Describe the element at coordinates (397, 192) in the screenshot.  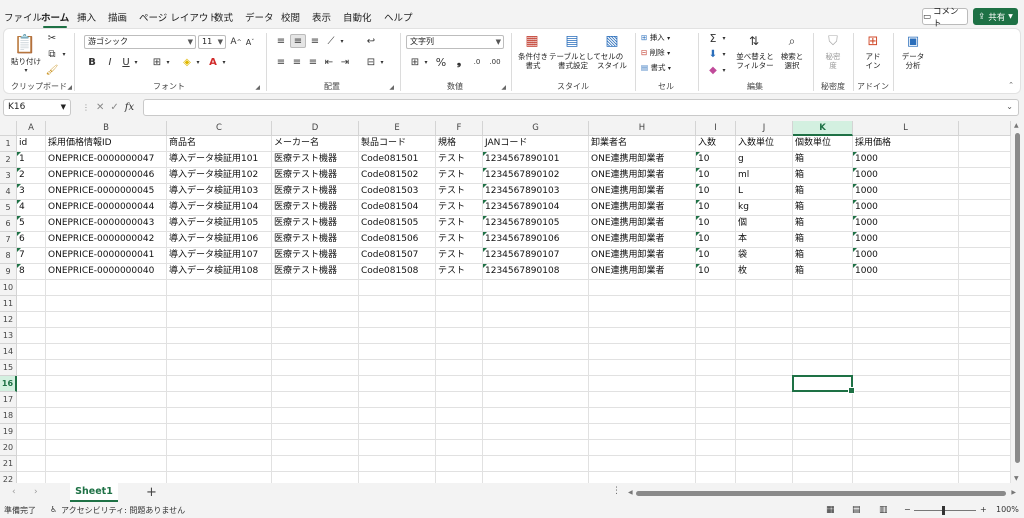
I see `table-cell: Code081503` at that location.